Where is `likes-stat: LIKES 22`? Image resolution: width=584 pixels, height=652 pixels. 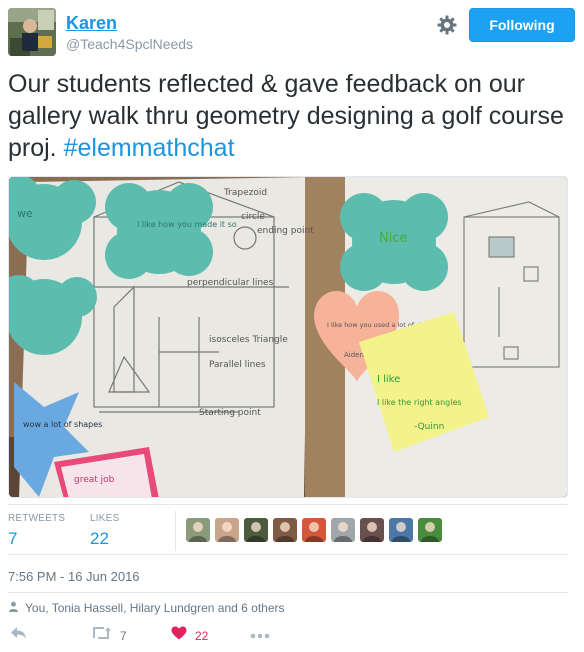 likes-stat: LIKES 22 is located at coordinates (104, 531).